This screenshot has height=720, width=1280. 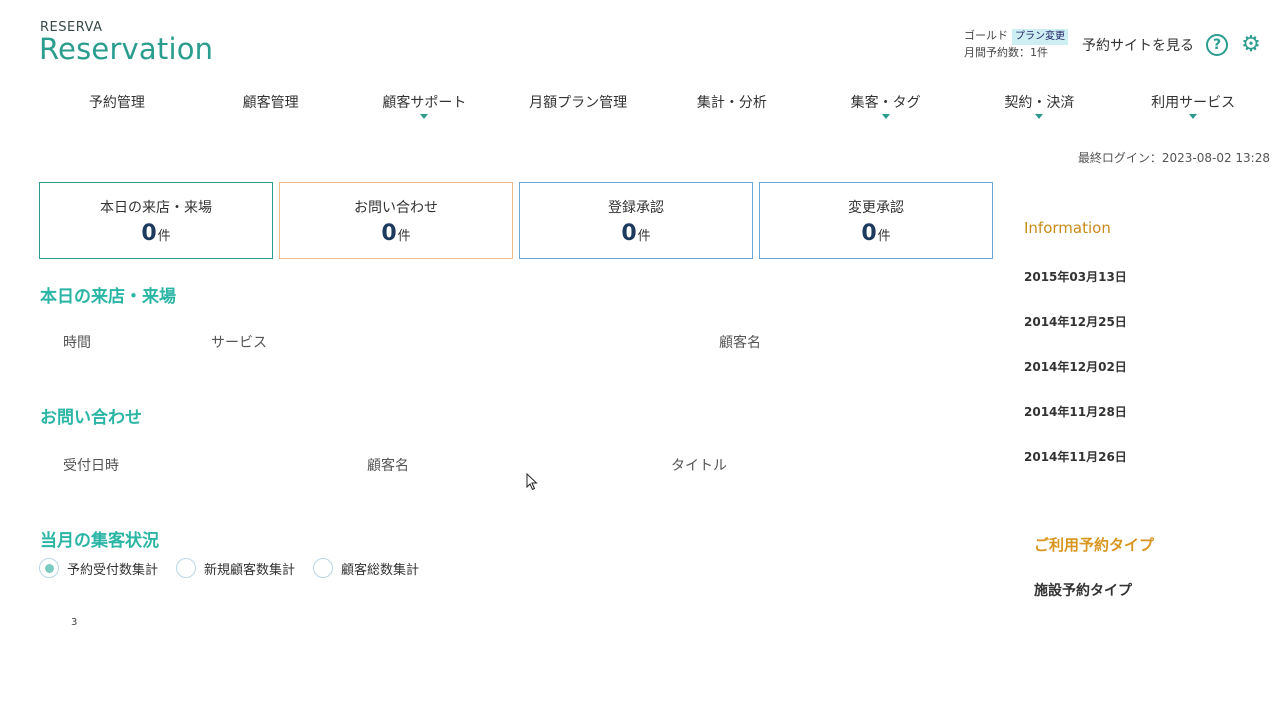 What do you see at coordinates (1094, 545) in the screenshot?
I see `reservation-type-title: ご利用予約タイプ` at bounding box center [1094, 545].